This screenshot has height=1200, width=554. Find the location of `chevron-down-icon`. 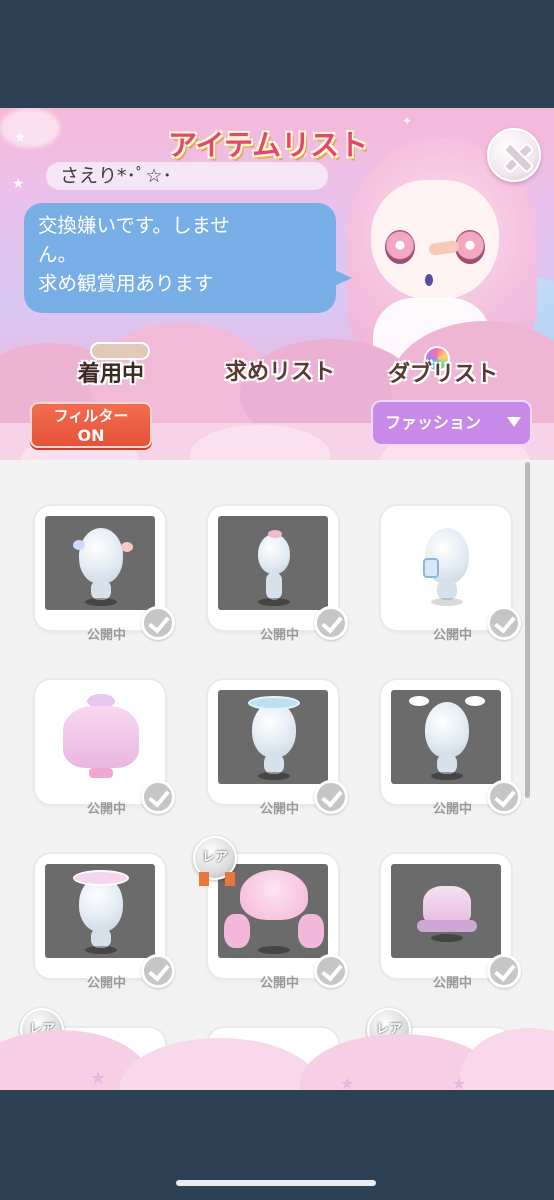

chevron-down-icon is located at coordinates (514, 422).